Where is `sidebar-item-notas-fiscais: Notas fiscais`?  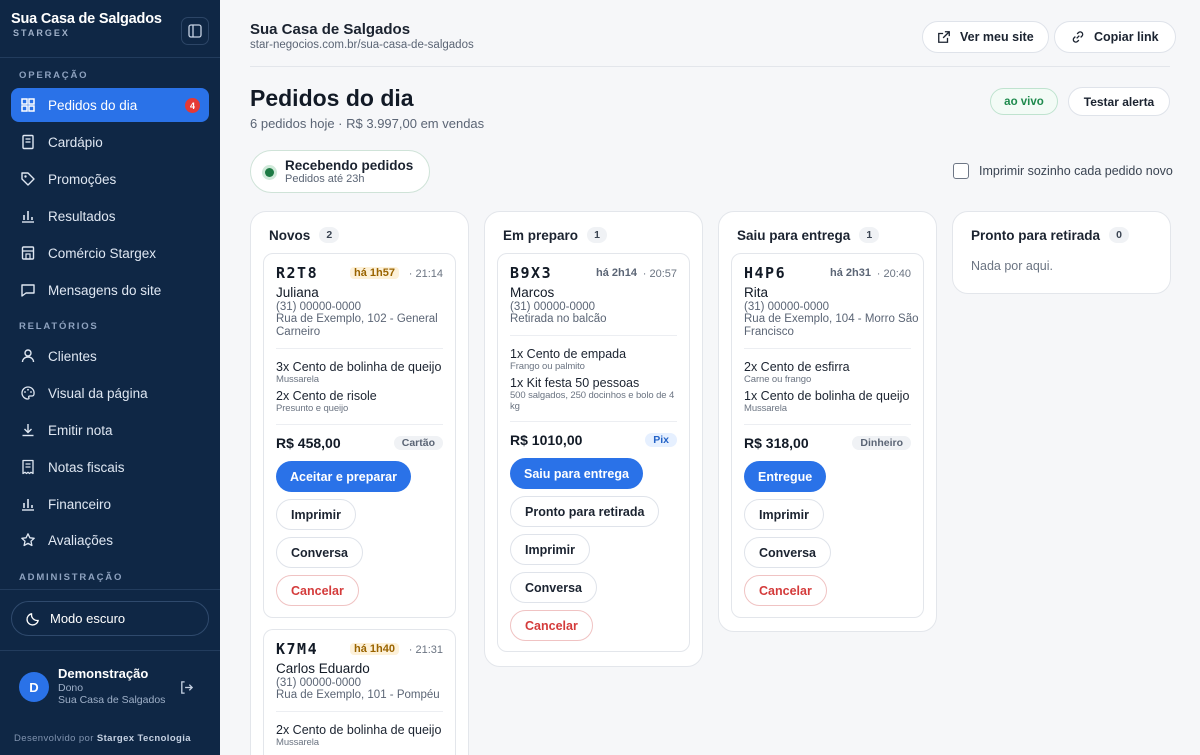 sidebar-item-notas-fiscais: Notas fiscais is located at coordinates (110, 467).